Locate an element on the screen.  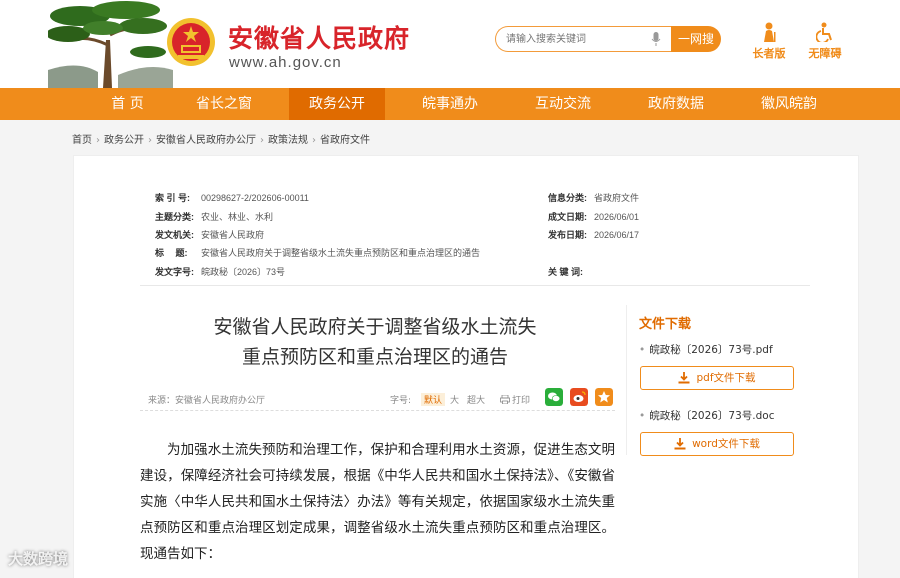
pdf-download-button: pdf文件下载 is located at coordinates (717, 378).